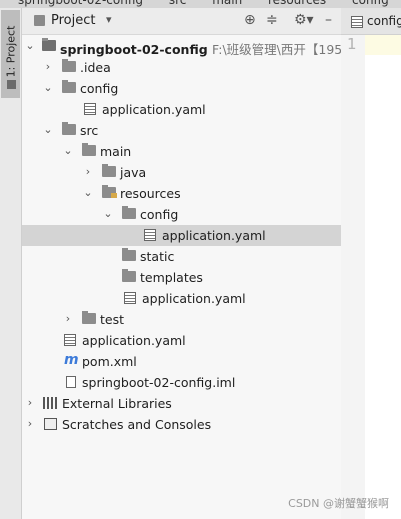 The height and width of the screenshot is (519, 401). What do you see at coordinates (384, 21) in the screenshot?
I see `editor-tab: config` at bounding box center [384, 21].